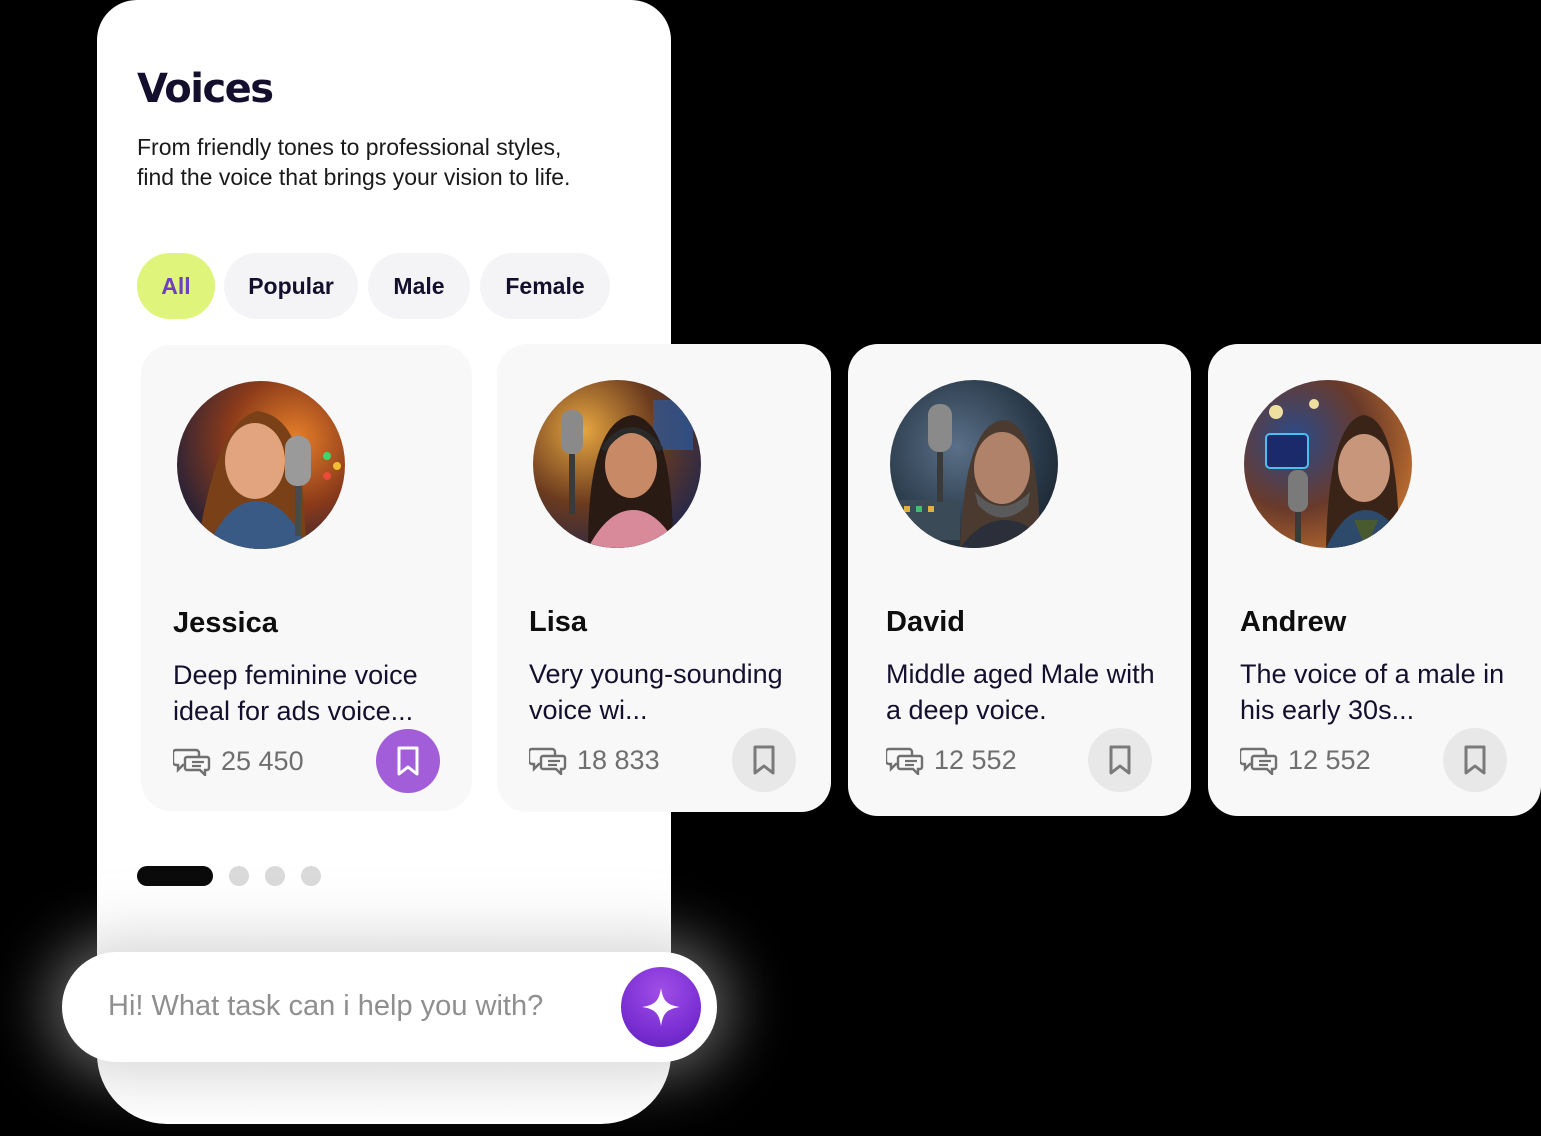  I want to click on usage-count: 18 833, so click(618, 759).